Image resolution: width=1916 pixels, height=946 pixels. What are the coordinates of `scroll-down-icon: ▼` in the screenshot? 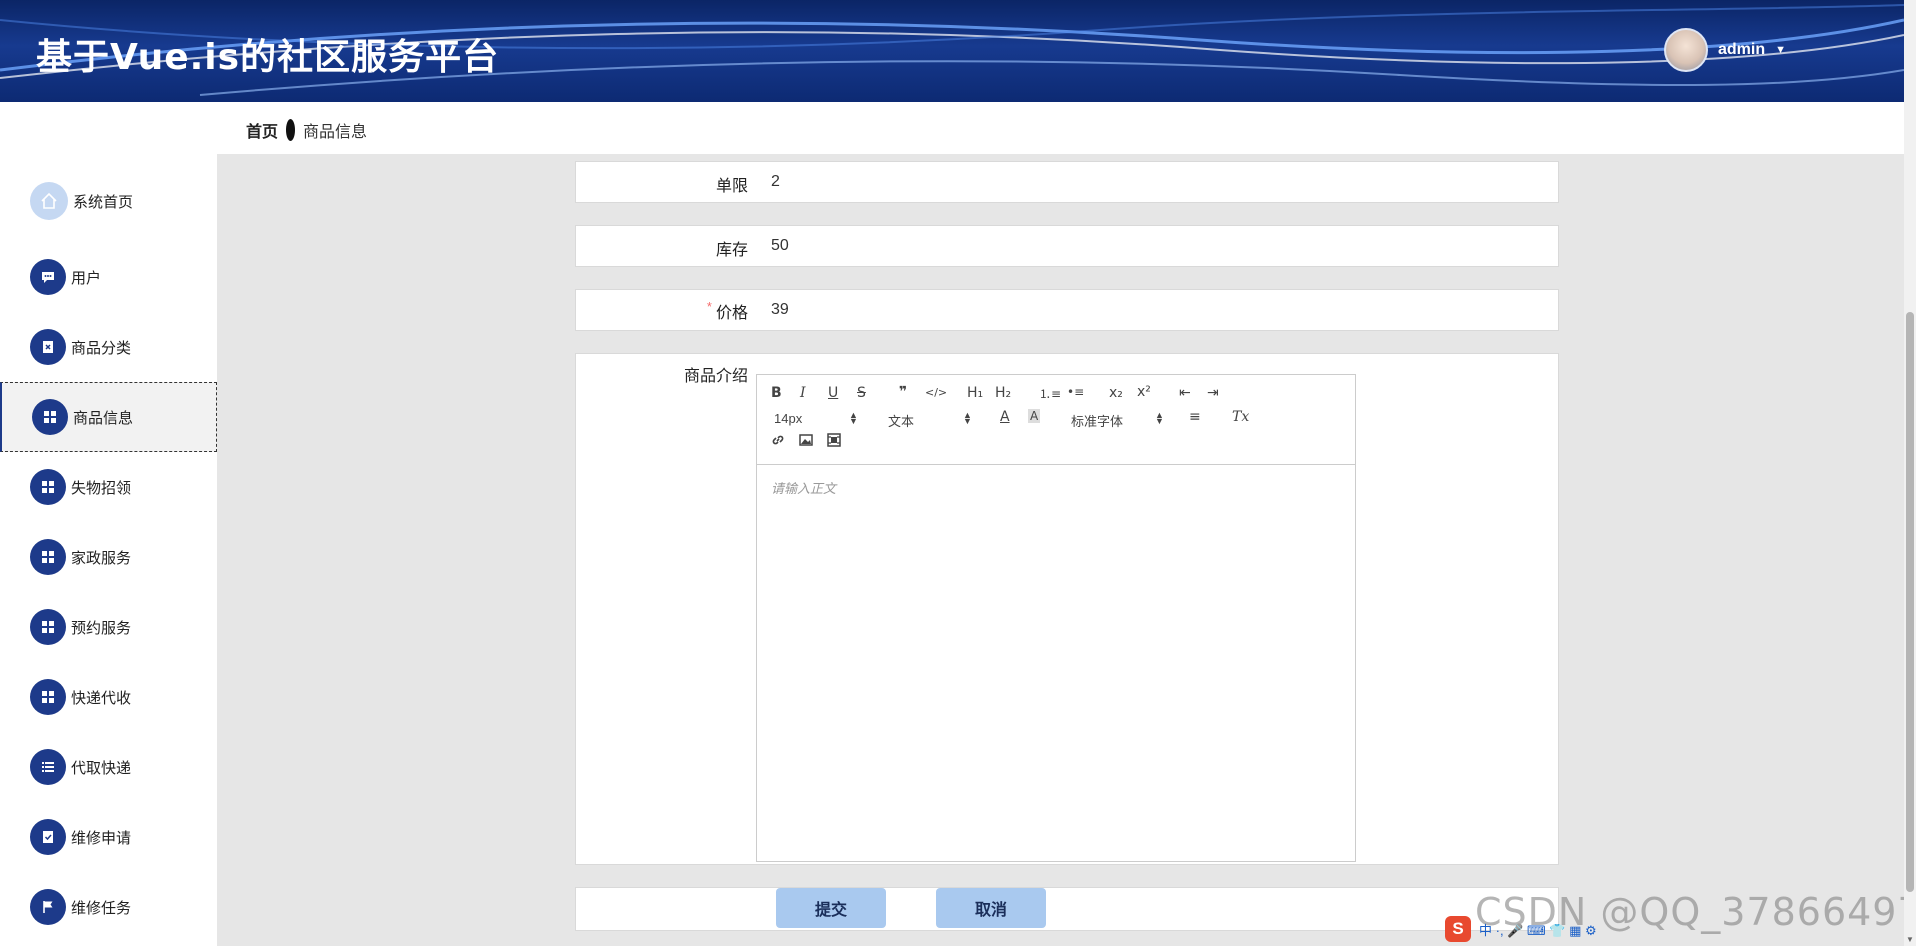 It's located at (1910, 939).